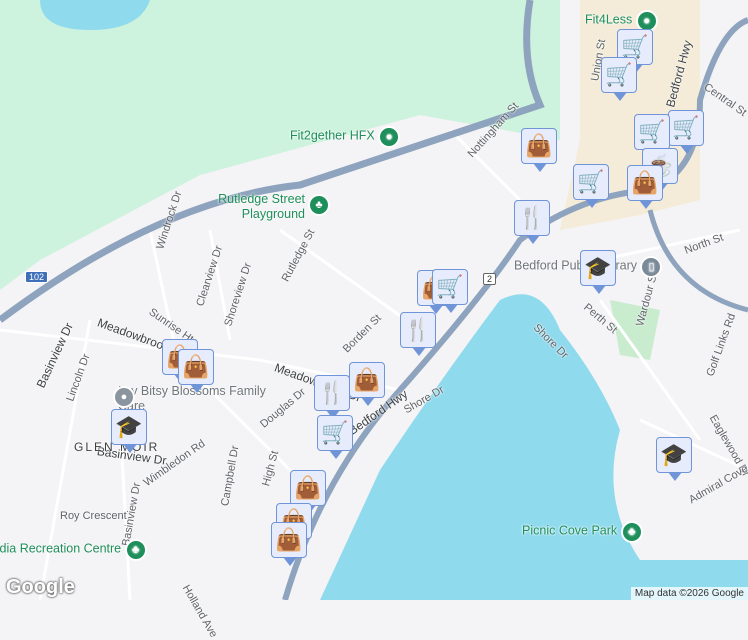  Describe the element at coordinates (609, 19) in the screenshot. I see `poi-label: Fit4Less` at that location.